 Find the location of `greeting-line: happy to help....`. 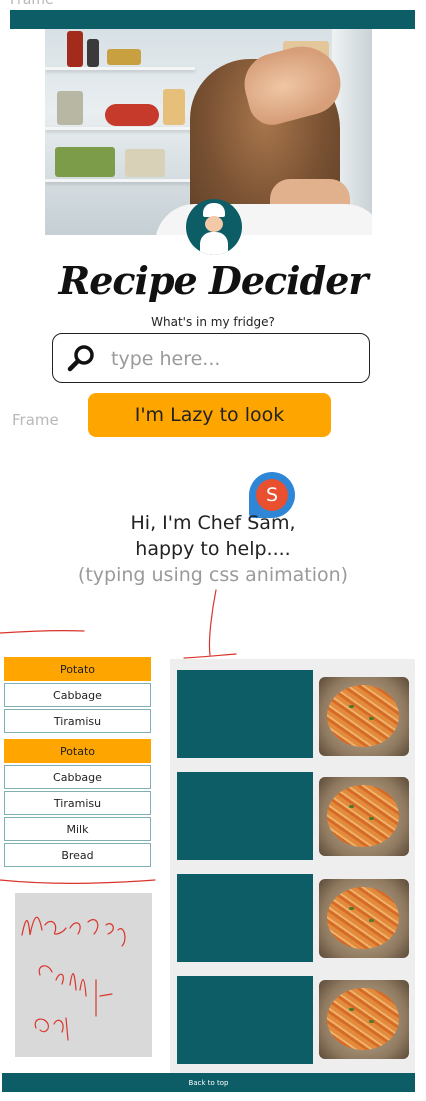

greeting-line: happy to help.... is located at coordinates (213, 549).